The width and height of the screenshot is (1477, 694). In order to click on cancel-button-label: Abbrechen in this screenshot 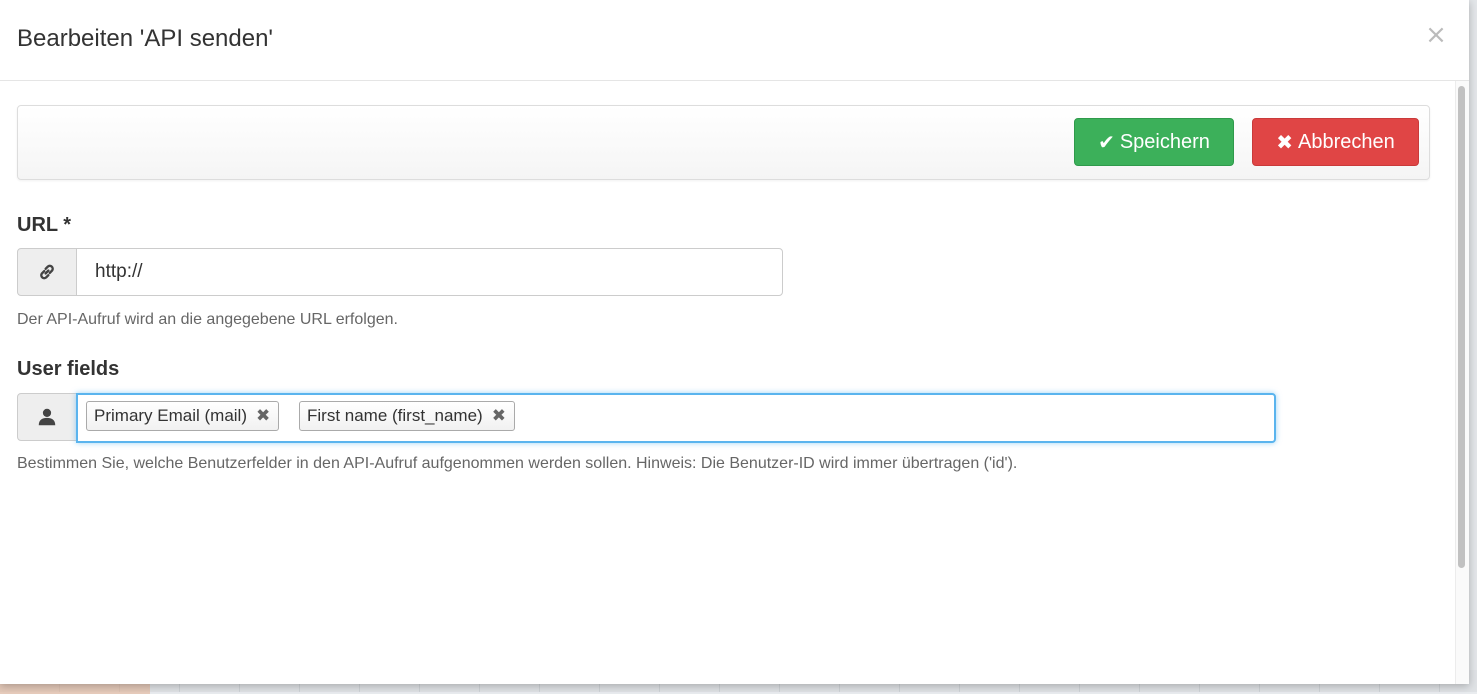, I will do `click(1346, 141)`.